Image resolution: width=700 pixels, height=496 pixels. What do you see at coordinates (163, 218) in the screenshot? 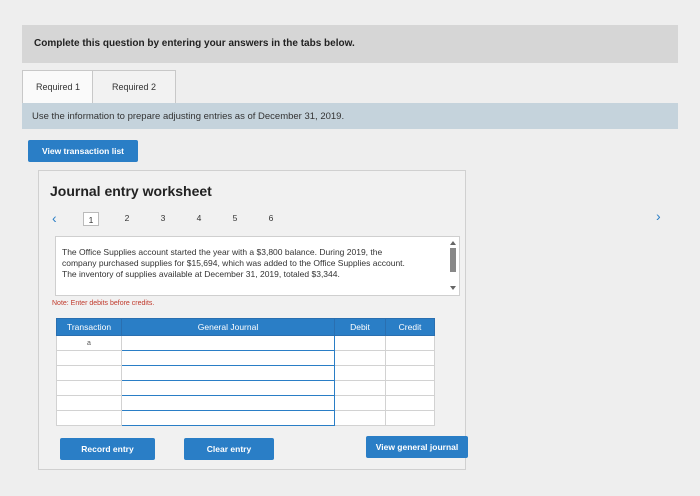
I see `page-3: 3` at bounding box center [163, 218].